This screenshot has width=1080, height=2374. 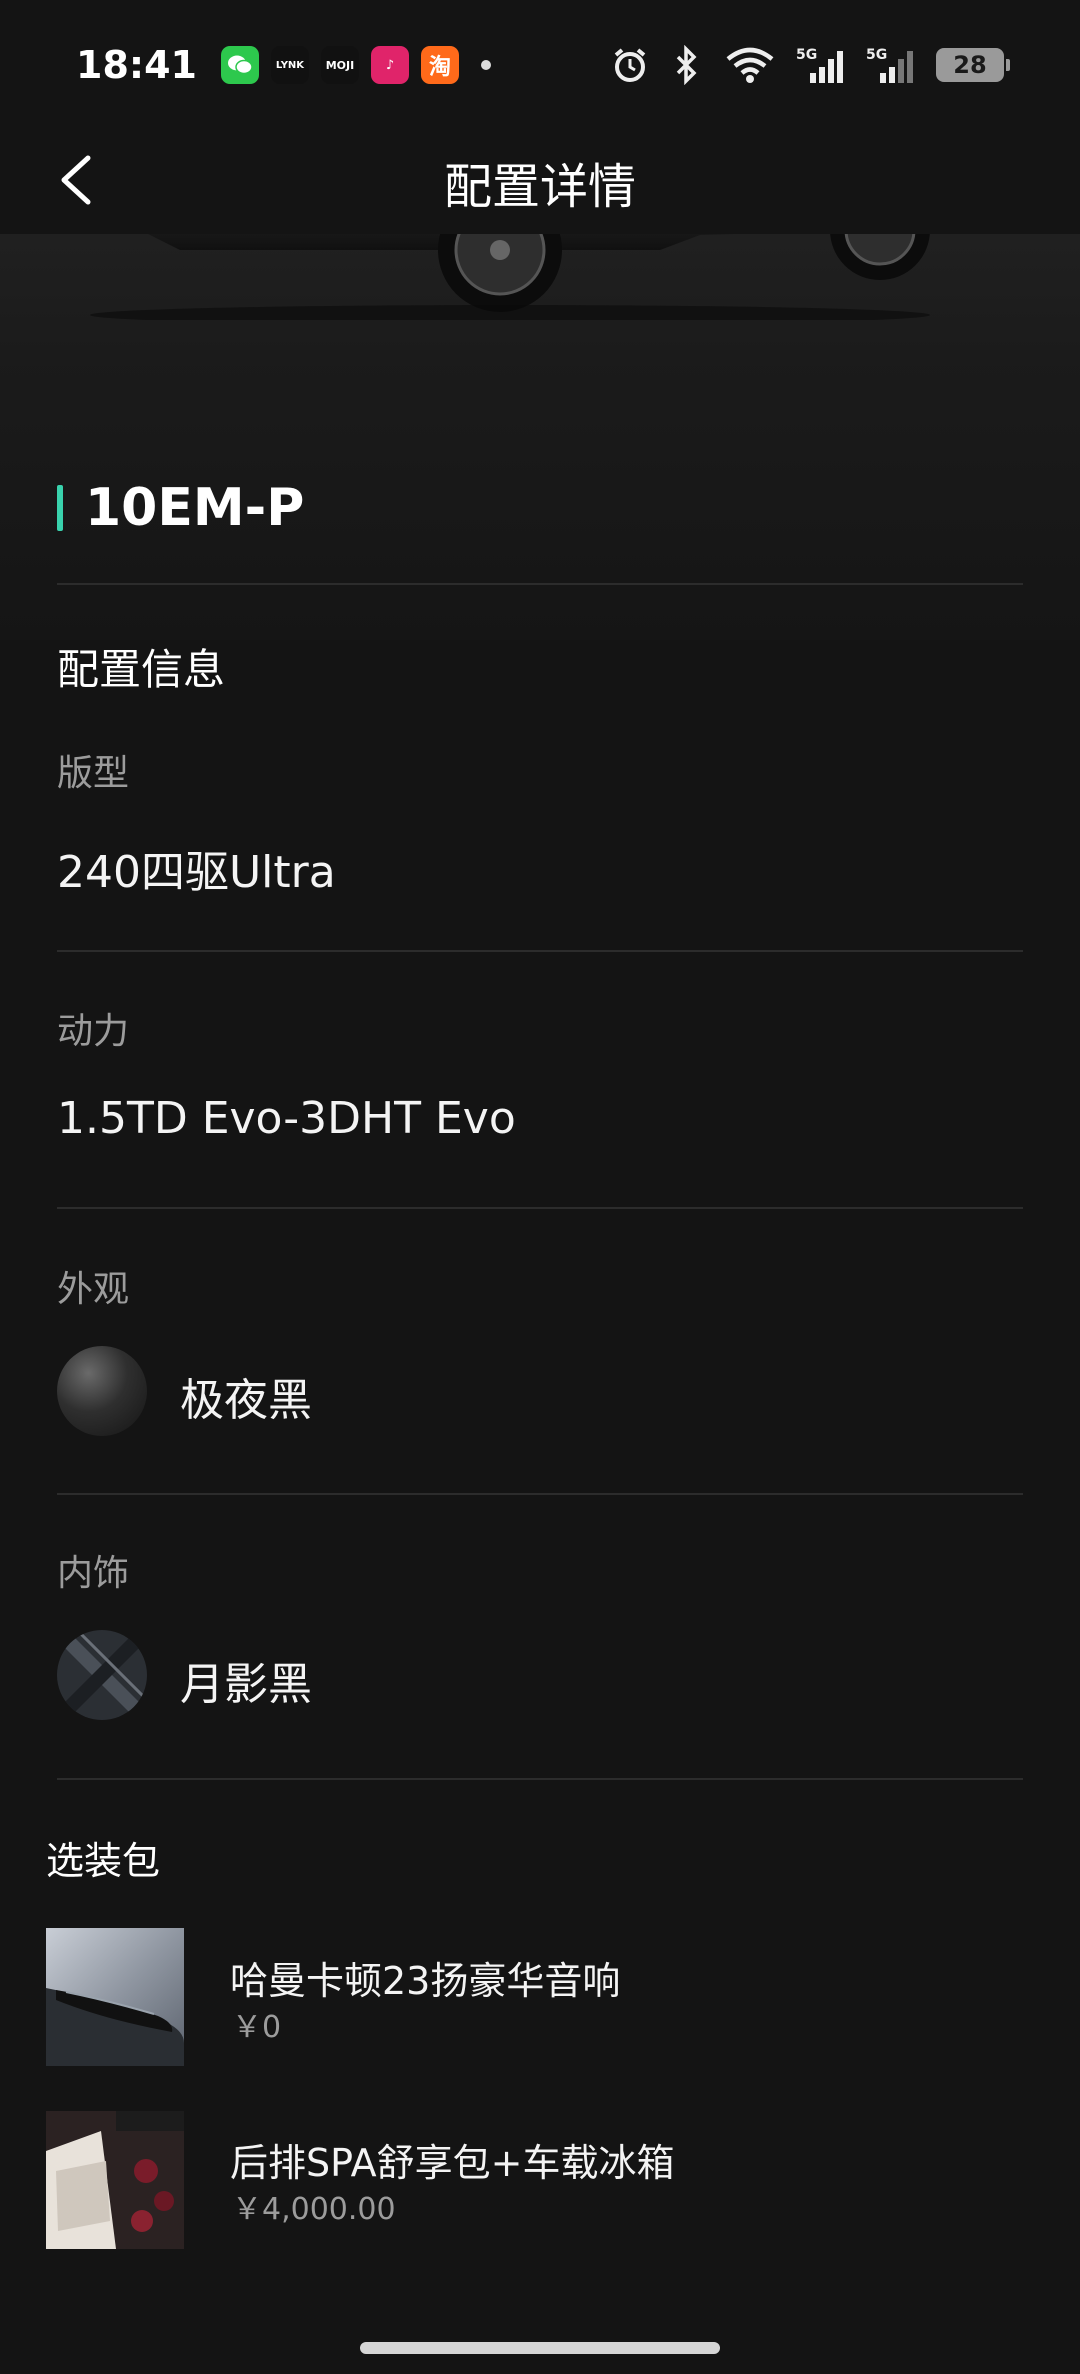 What do you see at coordinates (93, 1031) in the screenshot?
I see `power-label: 动力` at bounding box center [93, 1031].